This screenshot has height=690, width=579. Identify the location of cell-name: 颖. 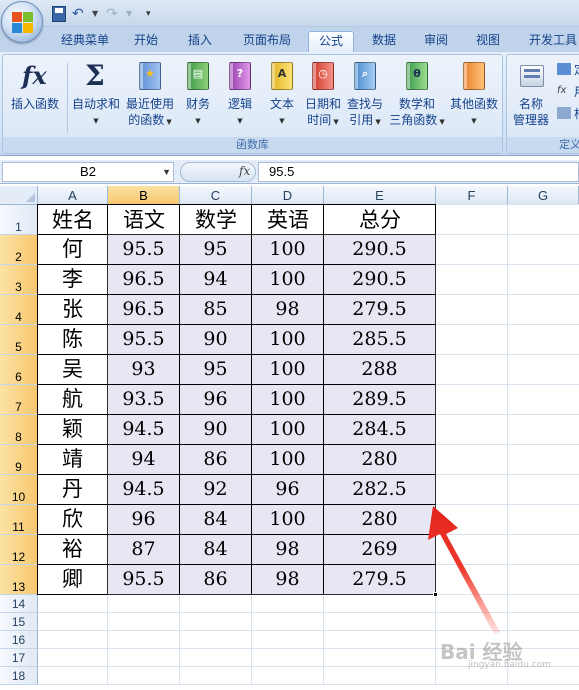
(72, 429).